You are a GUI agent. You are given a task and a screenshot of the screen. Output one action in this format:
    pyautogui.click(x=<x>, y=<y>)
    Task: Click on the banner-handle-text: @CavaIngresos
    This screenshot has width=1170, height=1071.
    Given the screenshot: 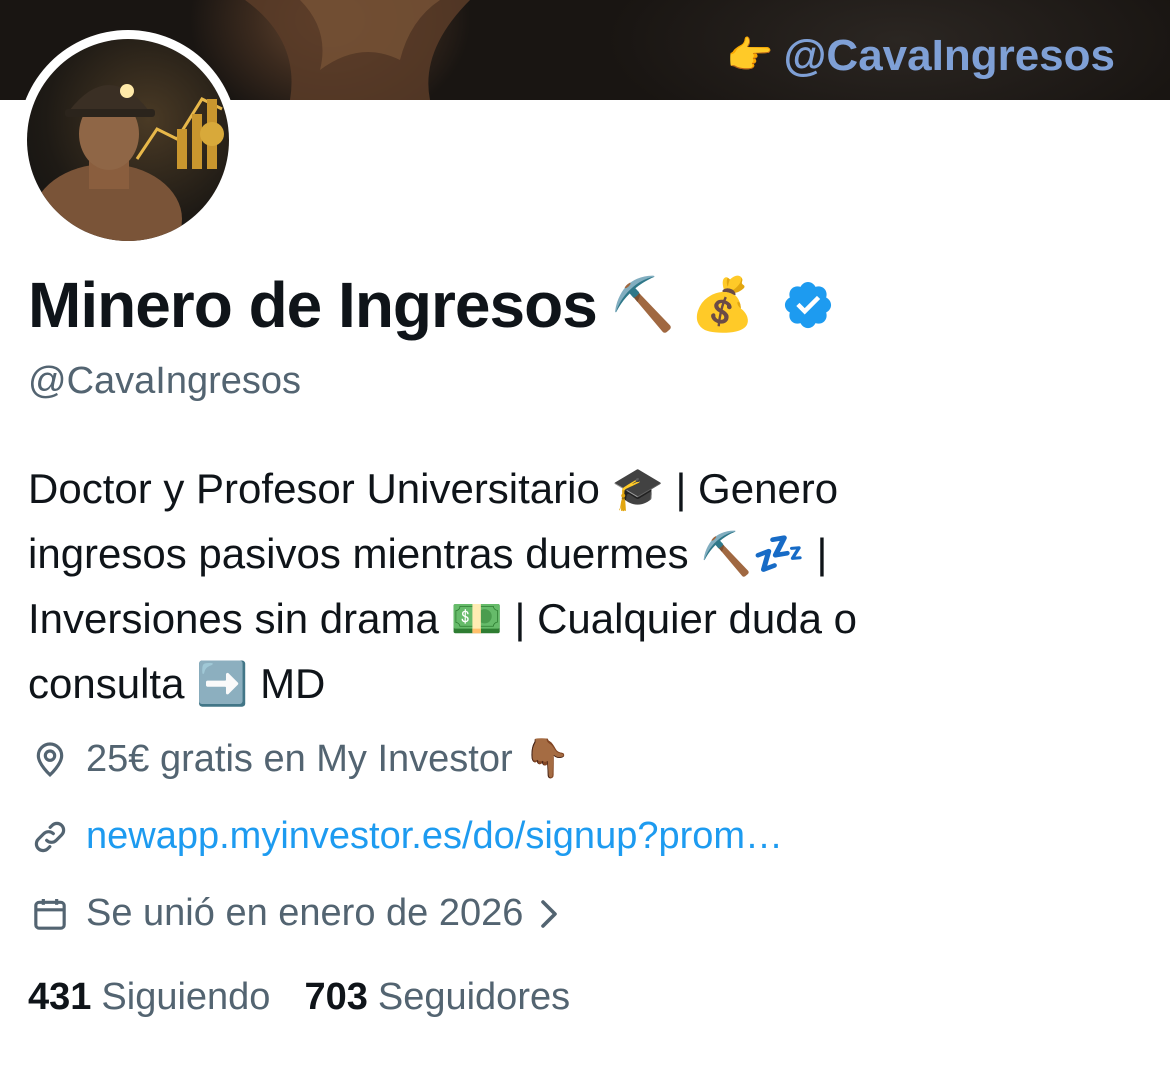 What is the action you would take?
    pyautogui.click(x=949, y=55)
    